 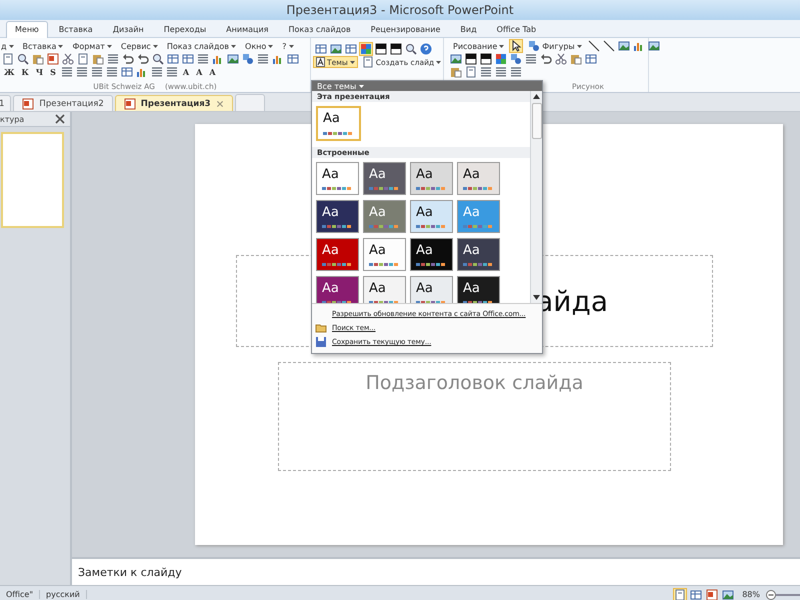 What do you see at coordinates (288, 46) in the screenshot?
I see `menu-item: ?` at bounding box center [288, 46].